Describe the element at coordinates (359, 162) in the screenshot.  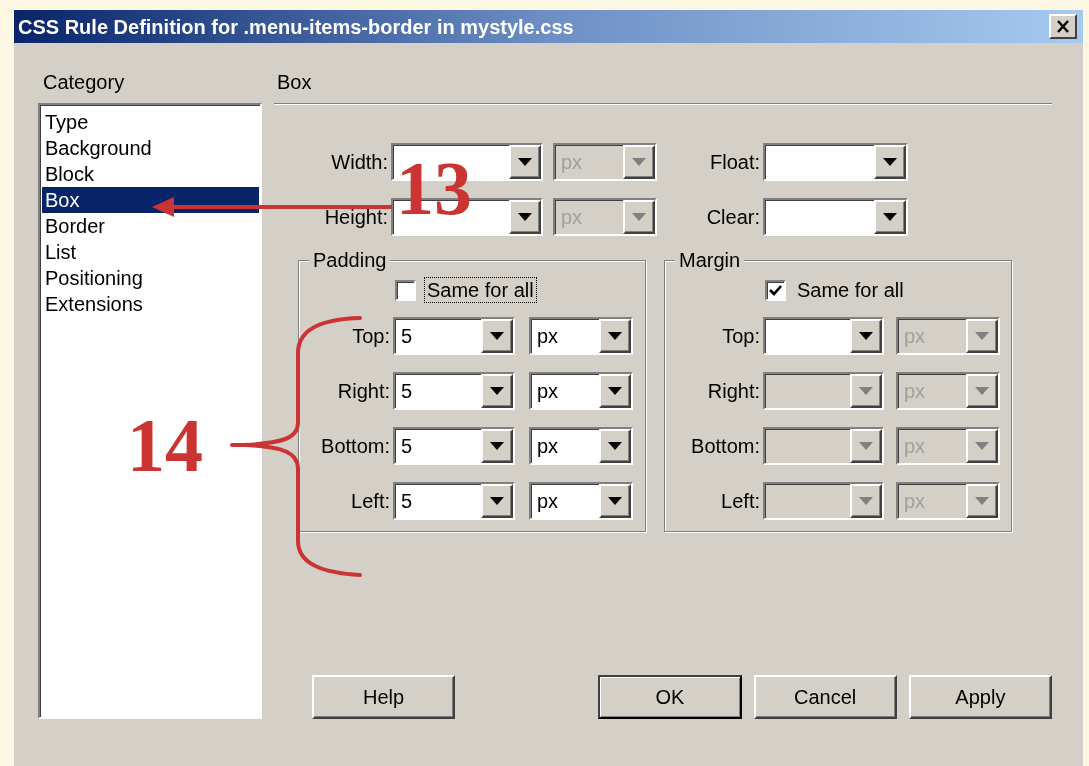
I see `field-label: Width:` at that location.